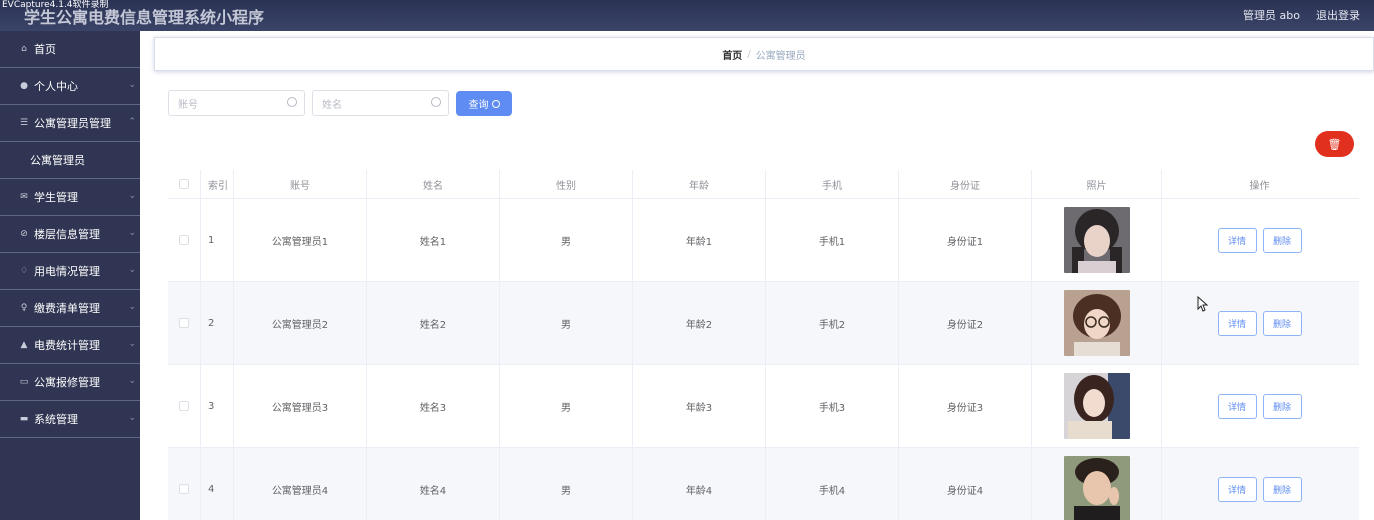 The height and width of the screenshot is (520, 1374). I want to click on row-age: 年龄2, so click(699, 323).